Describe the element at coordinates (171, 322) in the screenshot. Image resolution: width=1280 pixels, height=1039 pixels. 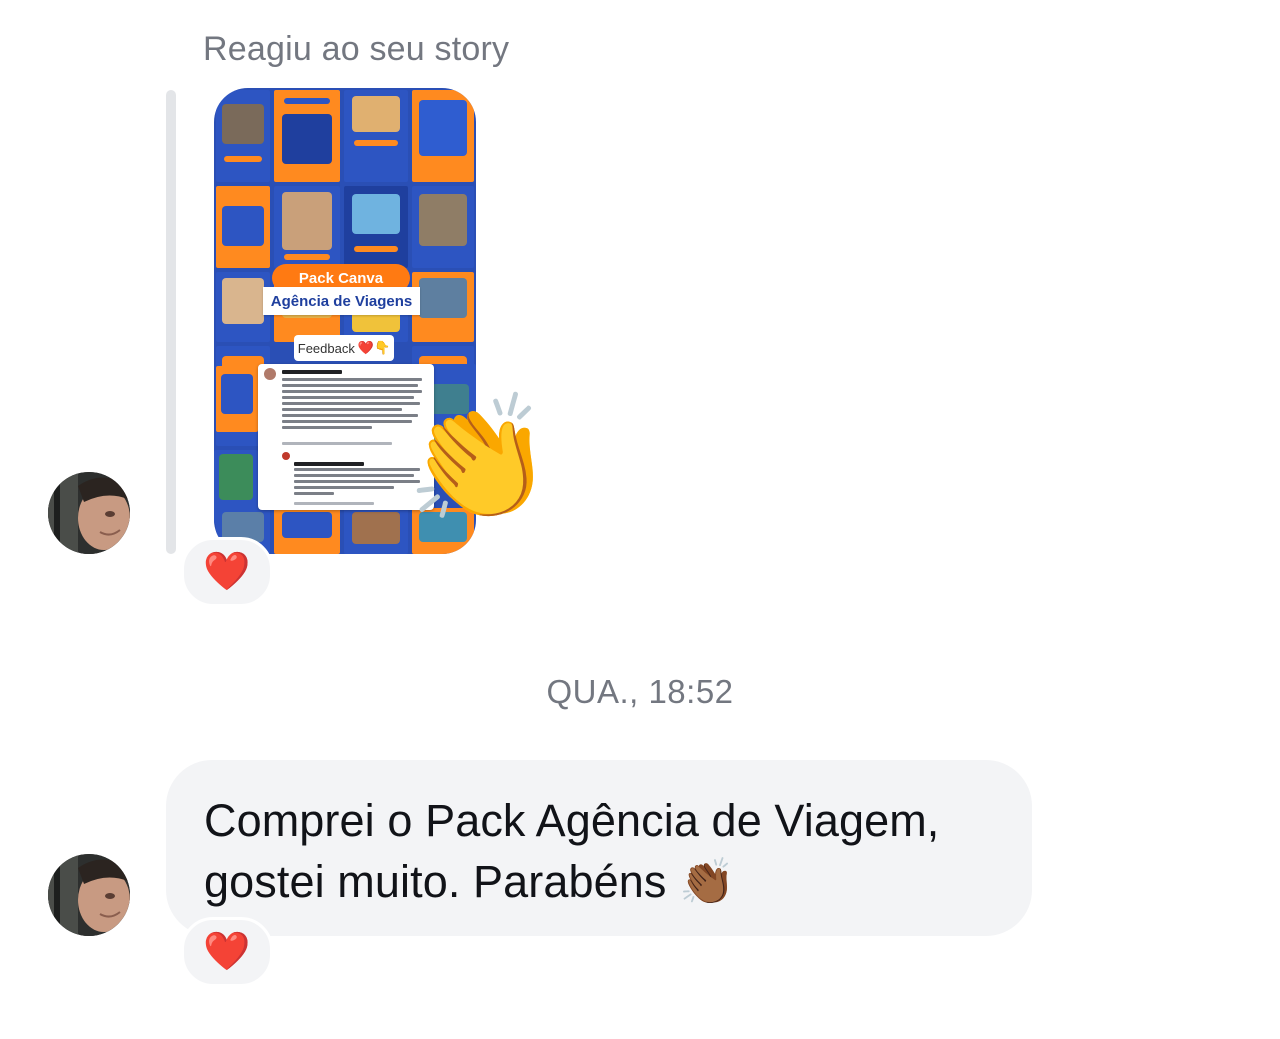
I see `reply-indicator-bar` at that location.